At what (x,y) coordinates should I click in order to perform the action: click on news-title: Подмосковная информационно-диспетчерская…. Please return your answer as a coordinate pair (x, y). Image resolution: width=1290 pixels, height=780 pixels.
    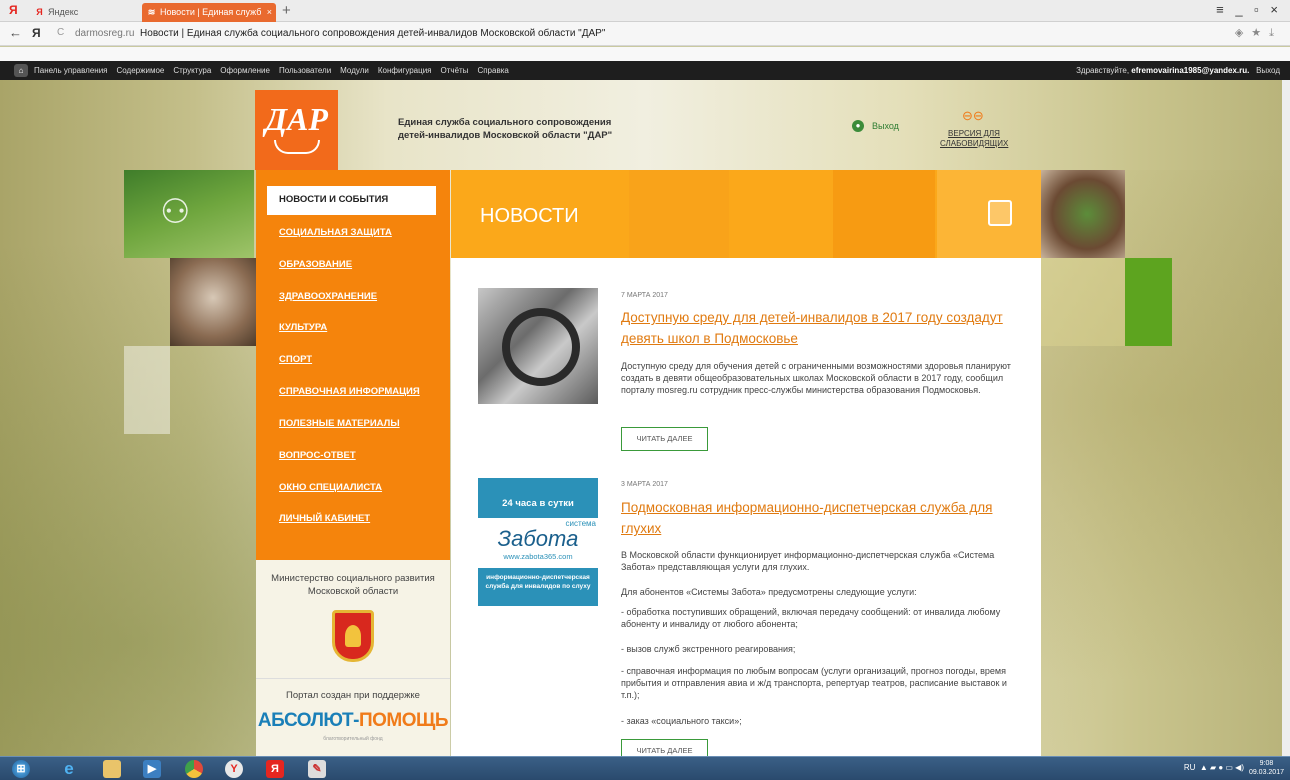
    Looking at the image, I should click on (816, 518).